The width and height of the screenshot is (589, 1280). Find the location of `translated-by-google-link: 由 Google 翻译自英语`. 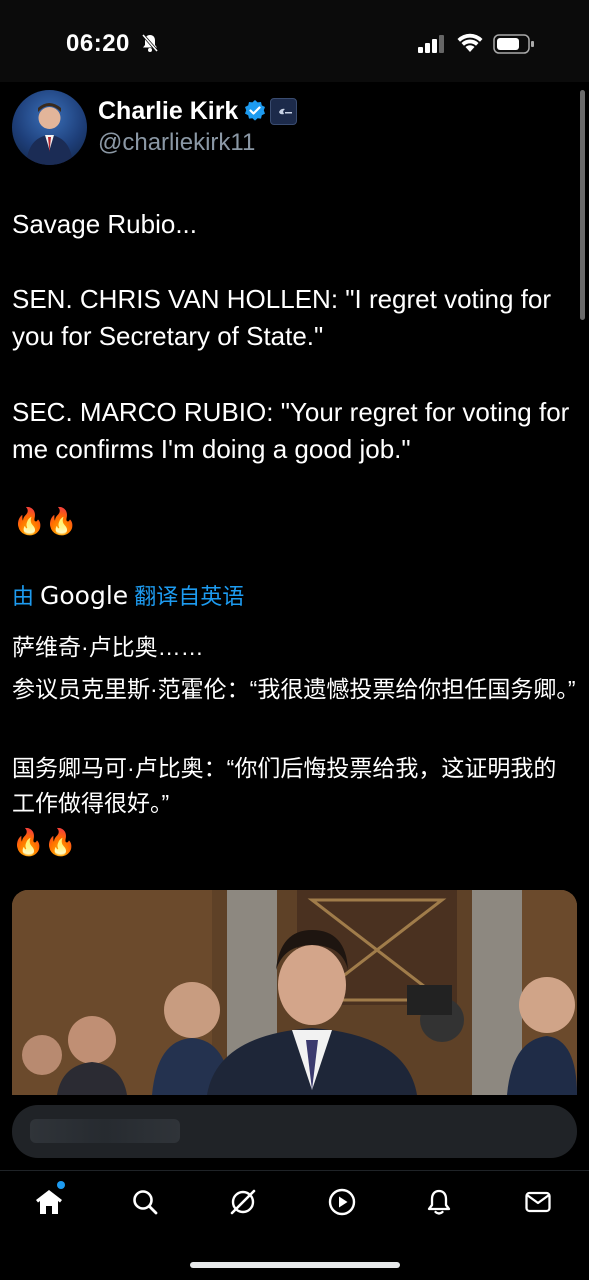

translated-by-google-link: 由 Google 翻译自英语 is located at coordinates (128, 595).